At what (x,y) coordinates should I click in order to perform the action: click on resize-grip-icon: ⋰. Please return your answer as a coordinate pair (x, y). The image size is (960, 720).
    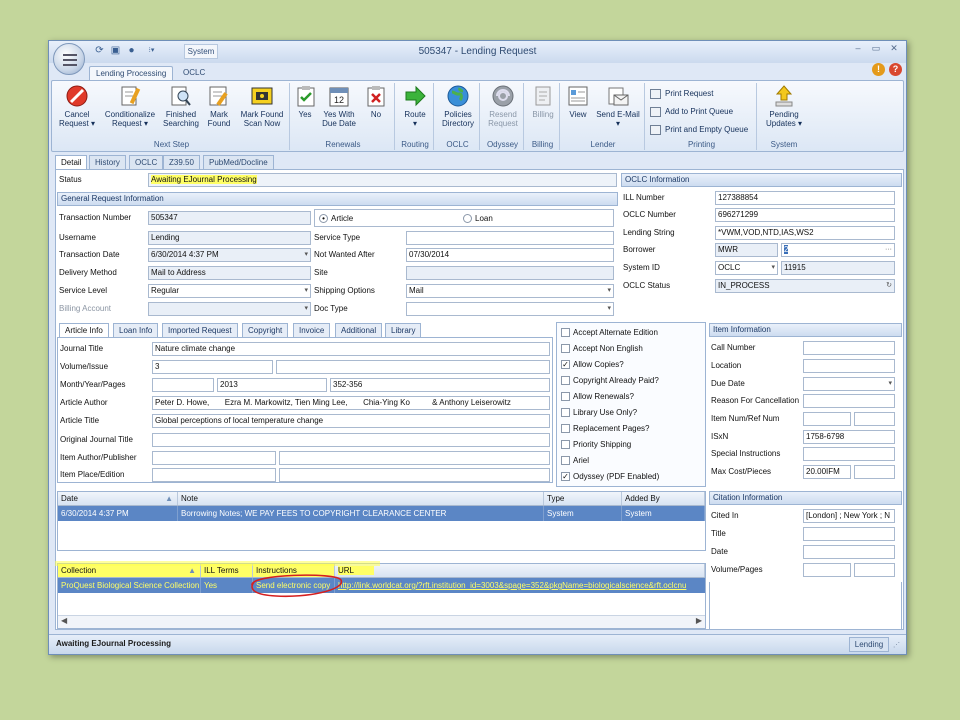
    Looking at the image, I should click on (896, 645).